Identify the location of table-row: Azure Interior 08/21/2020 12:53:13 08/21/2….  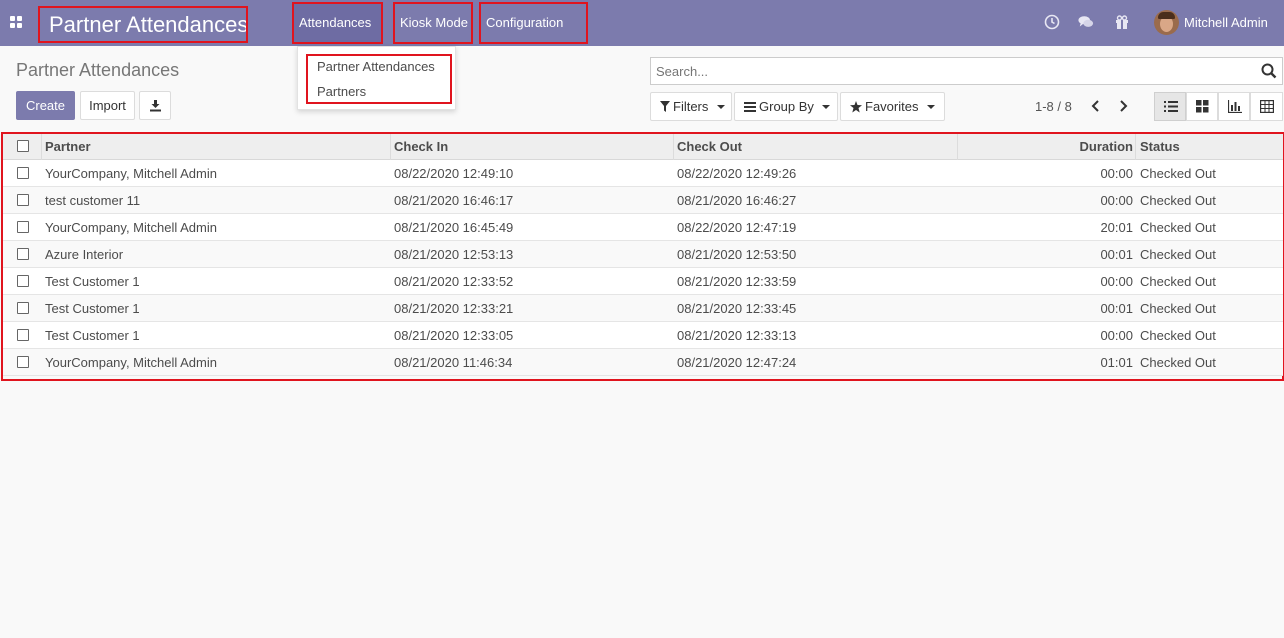
(643, 254).